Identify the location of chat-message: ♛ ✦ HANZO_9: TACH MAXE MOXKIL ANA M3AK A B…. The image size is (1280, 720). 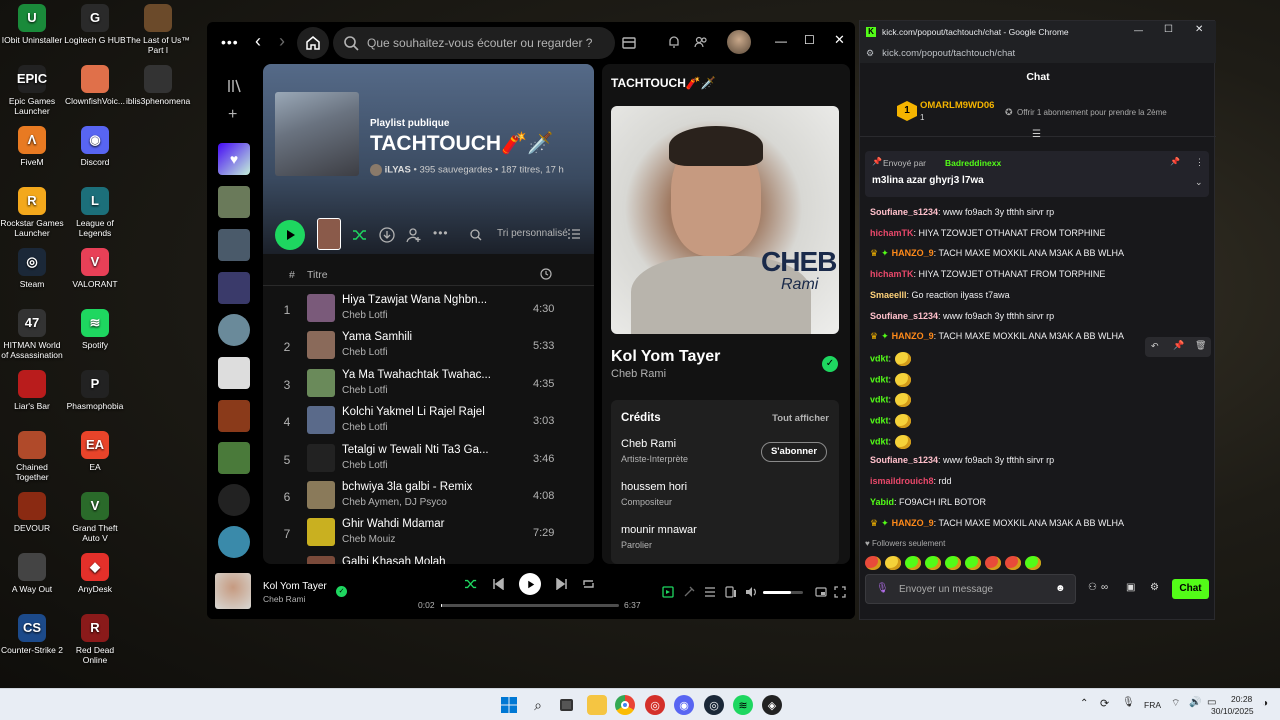
(997, 253).